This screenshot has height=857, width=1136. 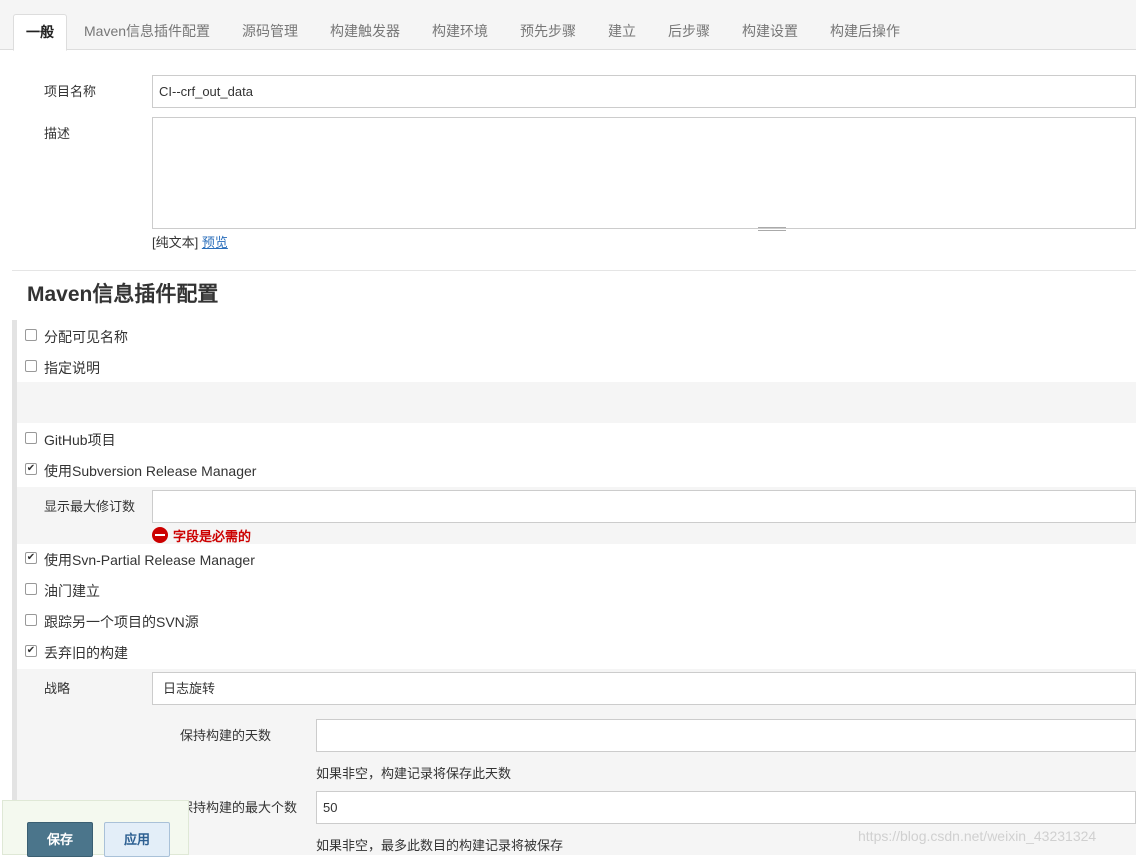 I want to click on description-textarea, so click(x=644, y=173).